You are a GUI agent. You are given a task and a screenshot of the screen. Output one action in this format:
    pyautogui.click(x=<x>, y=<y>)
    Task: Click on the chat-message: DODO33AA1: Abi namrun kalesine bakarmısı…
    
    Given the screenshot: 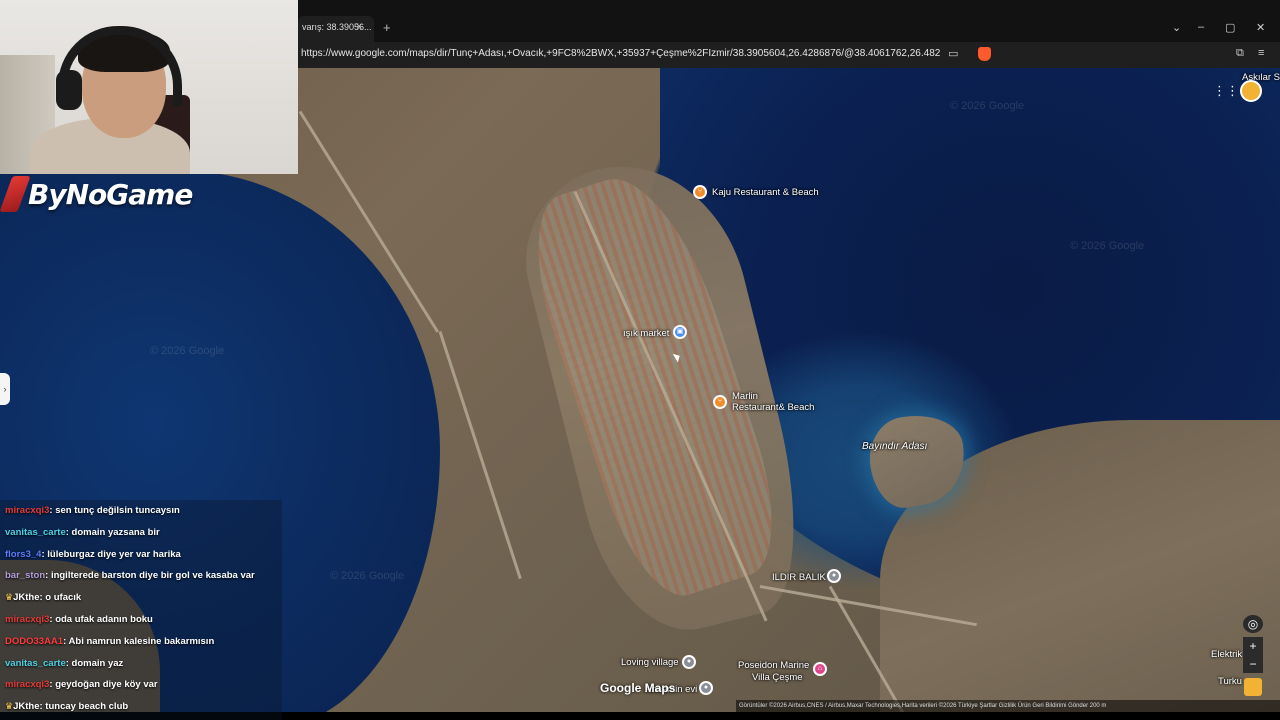 What is the action you would take?
    pyautogui.click(x=141, y=642)
    